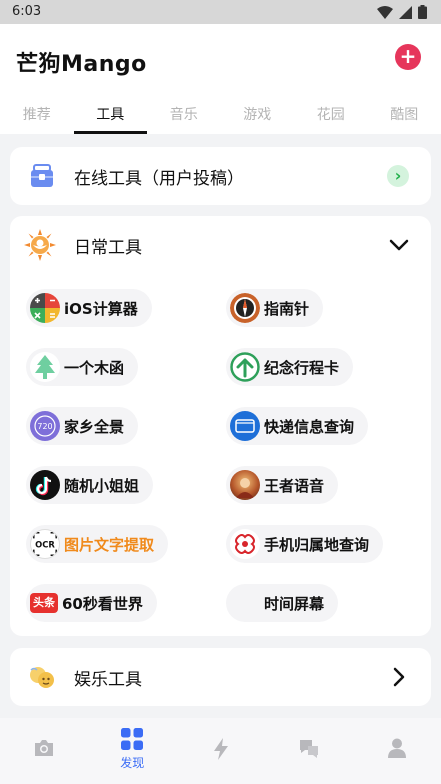 Image resolution: width=441 pixels, height=784 pixels. I want to click on panorama-badge-text: 720, so click(44, 426).